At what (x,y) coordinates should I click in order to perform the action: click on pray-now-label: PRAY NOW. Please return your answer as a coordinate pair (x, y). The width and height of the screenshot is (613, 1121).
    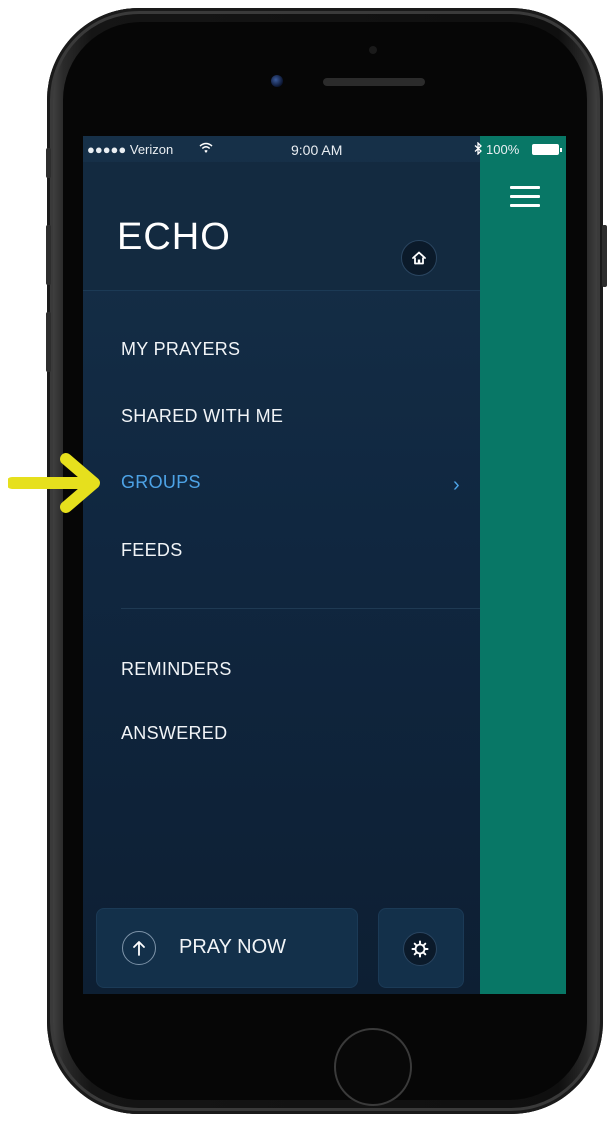
    Looking at the image, I should click on (233, 947).